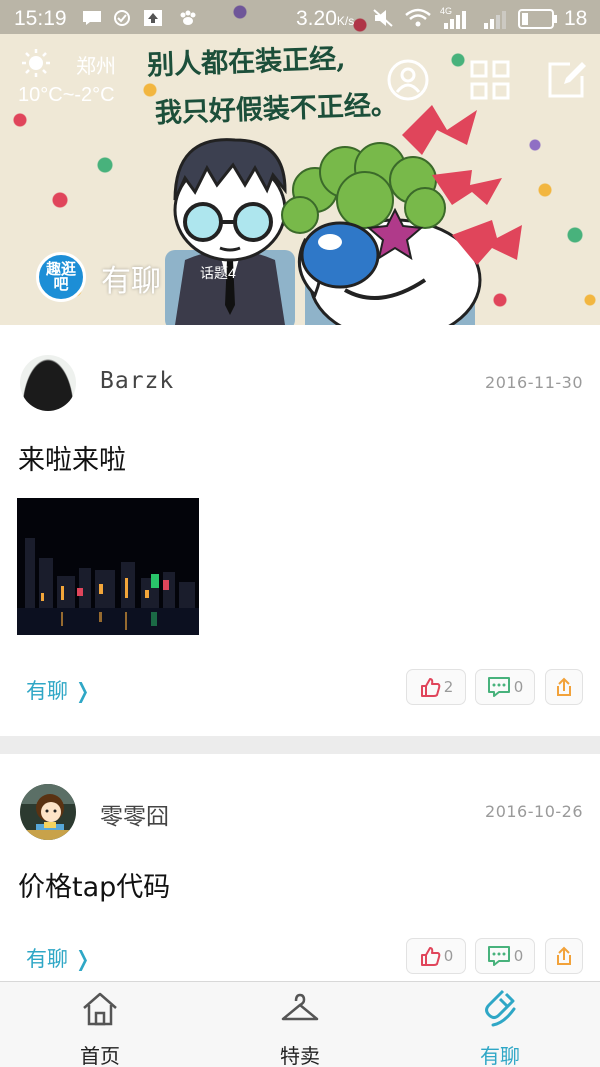 The height and width of the screenshot is (1067, 600). I want to click on home-icon, so click(100, 1009).